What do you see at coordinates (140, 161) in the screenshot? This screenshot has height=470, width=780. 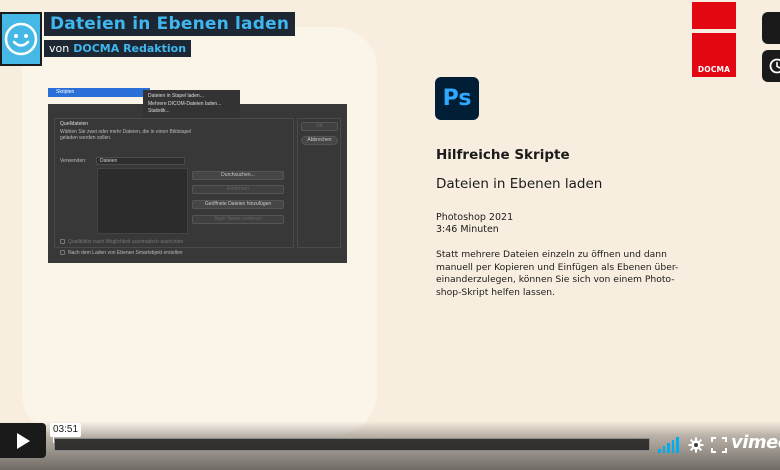 I see `use-select: Dateien` at bounding box center [140, 161].